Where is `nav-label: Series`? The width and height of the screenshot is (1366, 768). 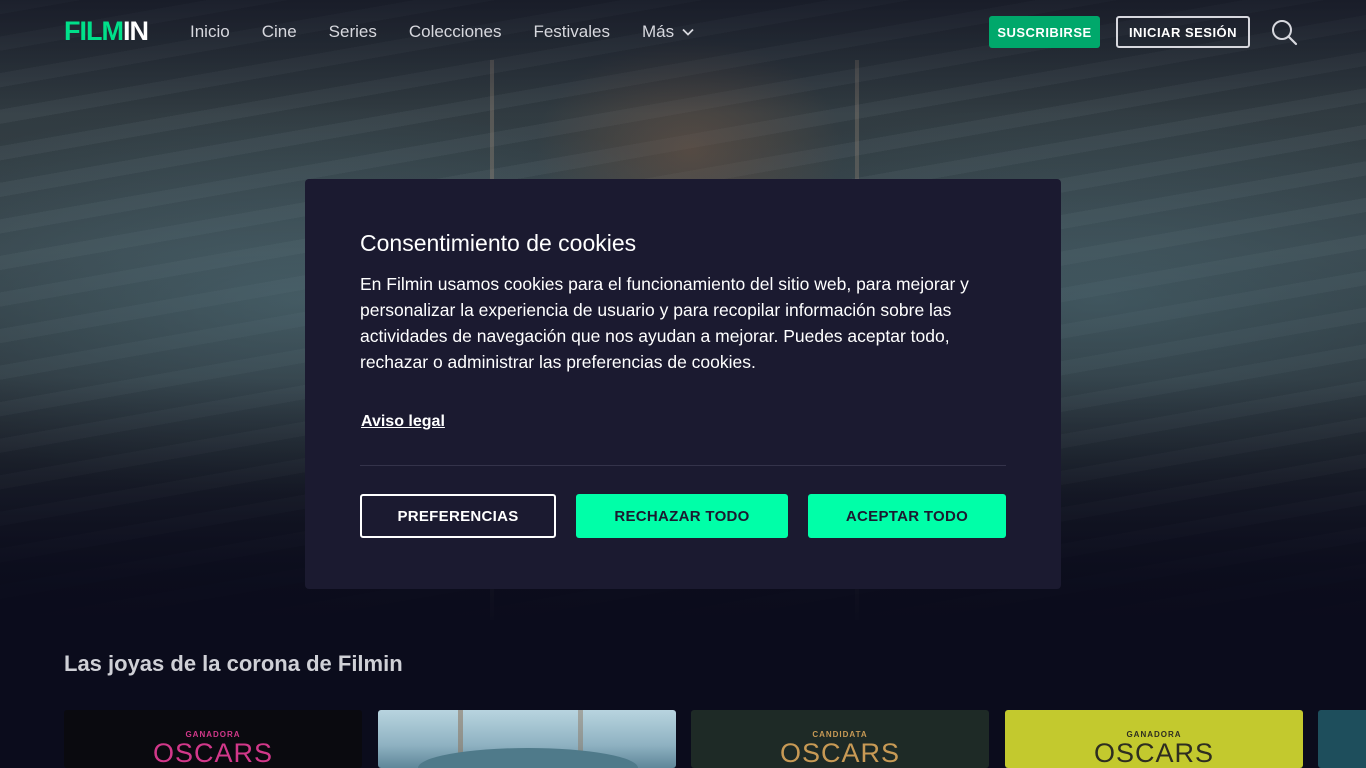
nav-label: Series is located at coordinates (352, 31).